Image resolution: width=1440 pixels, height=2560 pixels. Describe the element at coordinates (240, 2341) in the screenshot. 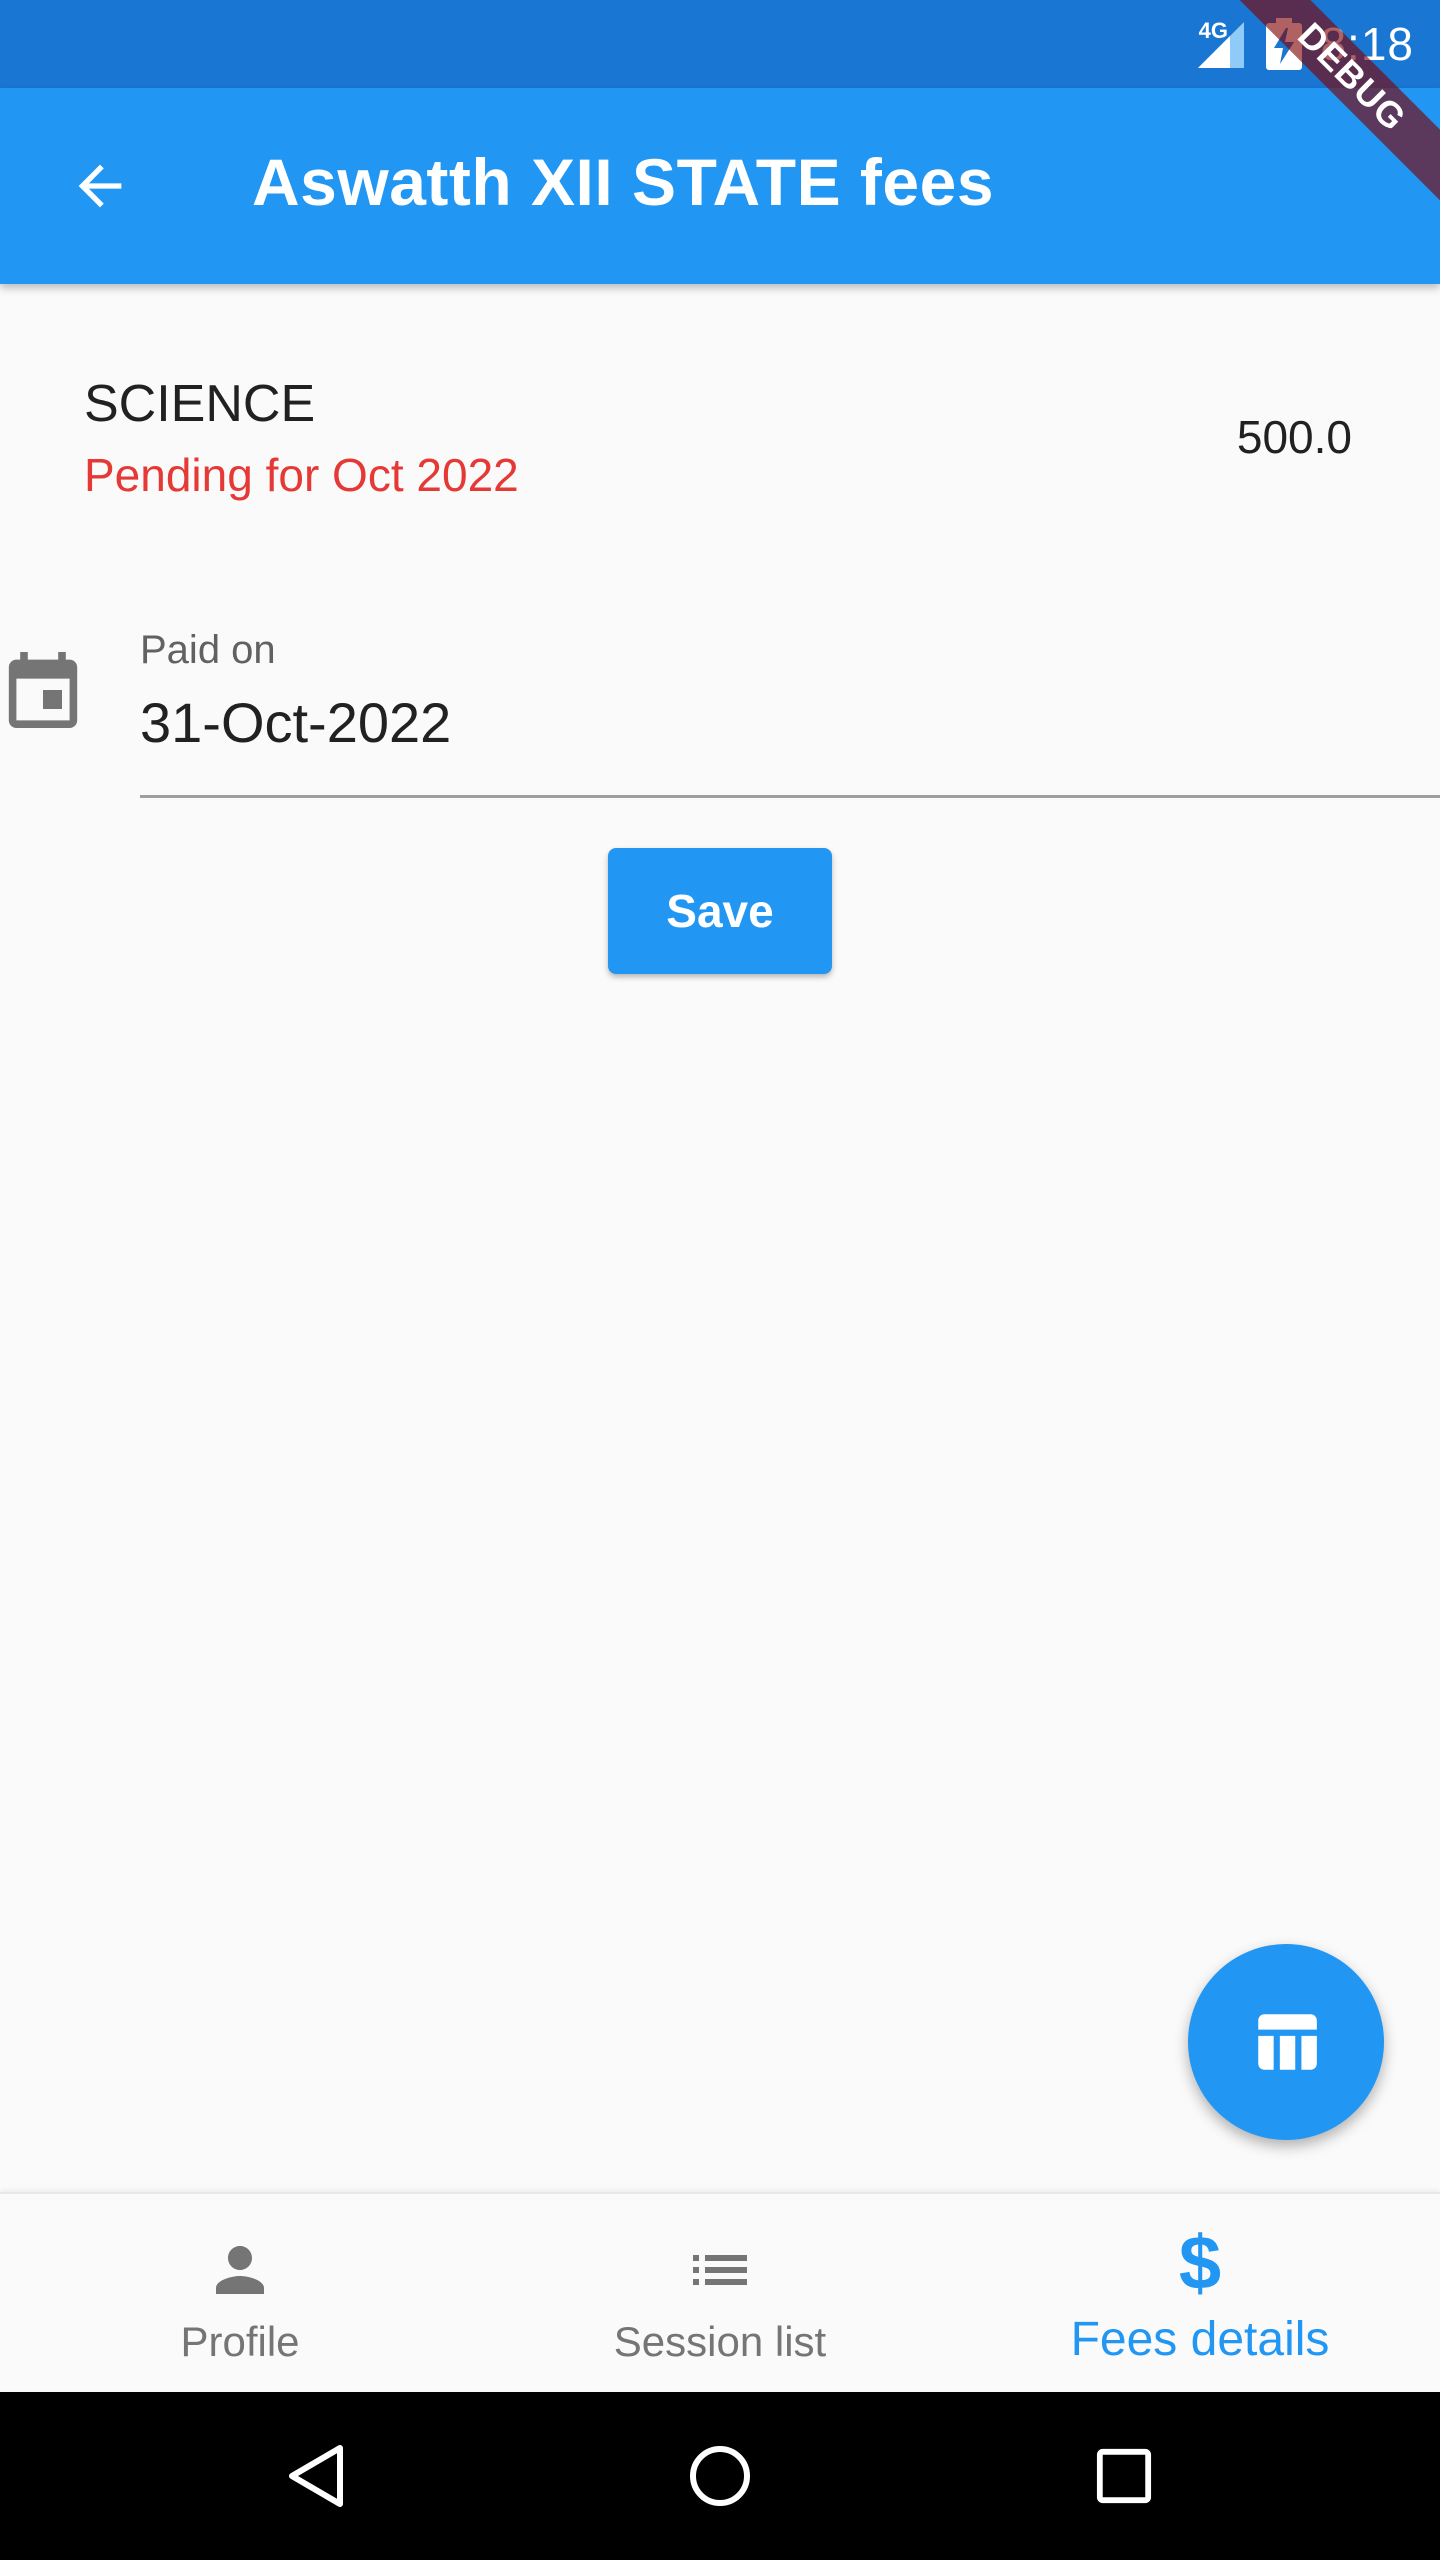

I see `nav-label-profile: Profile` at that location.